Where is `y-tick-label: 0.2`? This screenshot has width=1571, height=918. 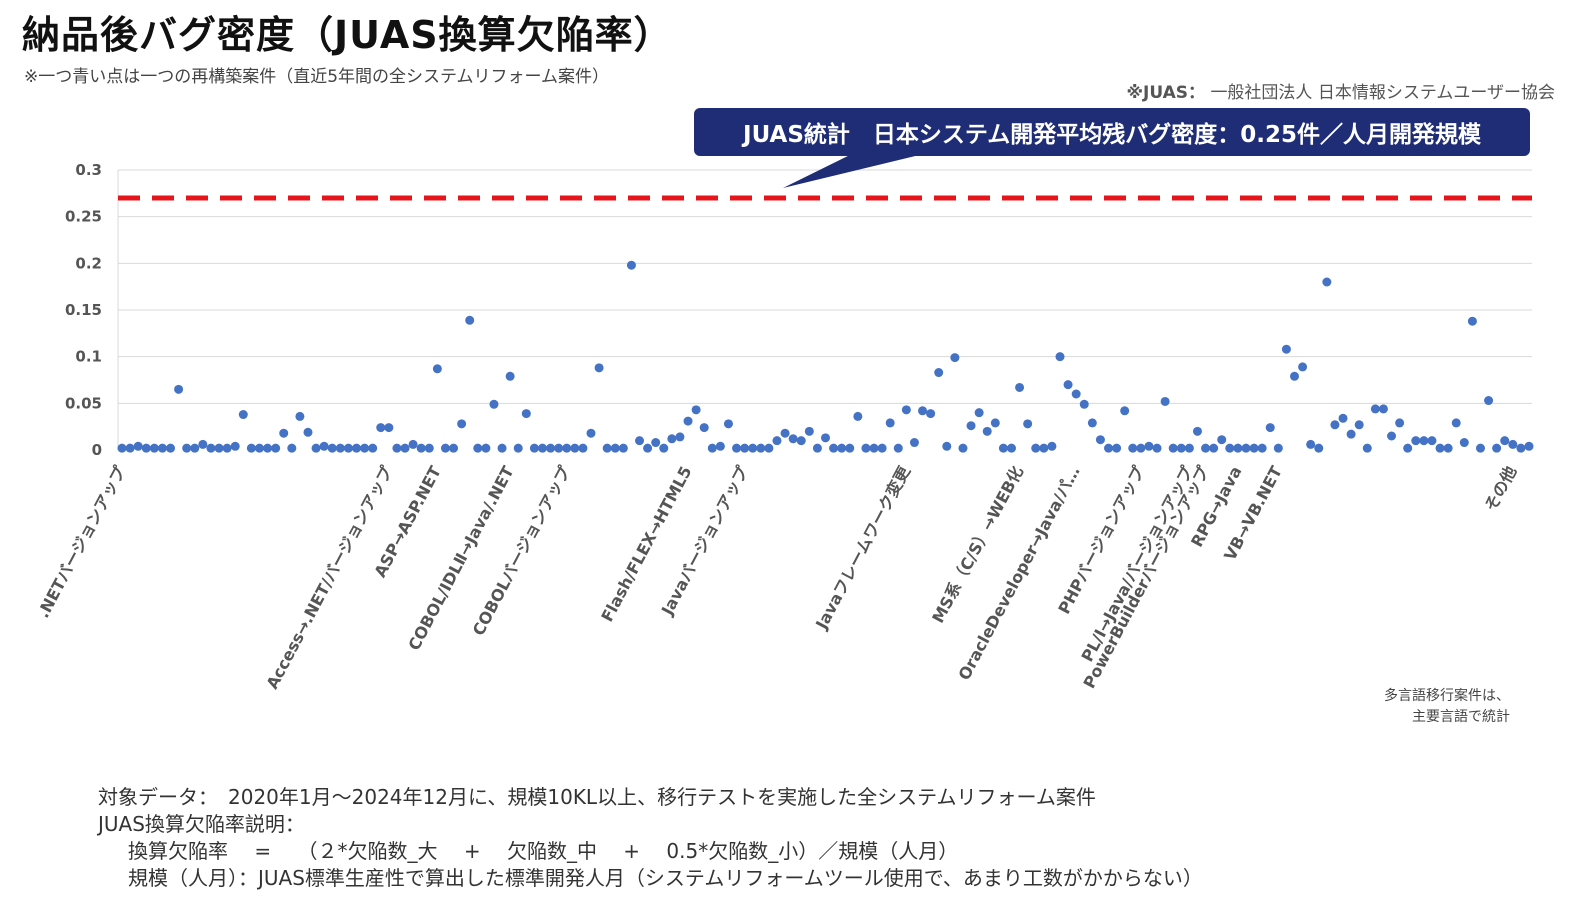 y-tick-label: 0.2 is located at coordinates (88, 263).